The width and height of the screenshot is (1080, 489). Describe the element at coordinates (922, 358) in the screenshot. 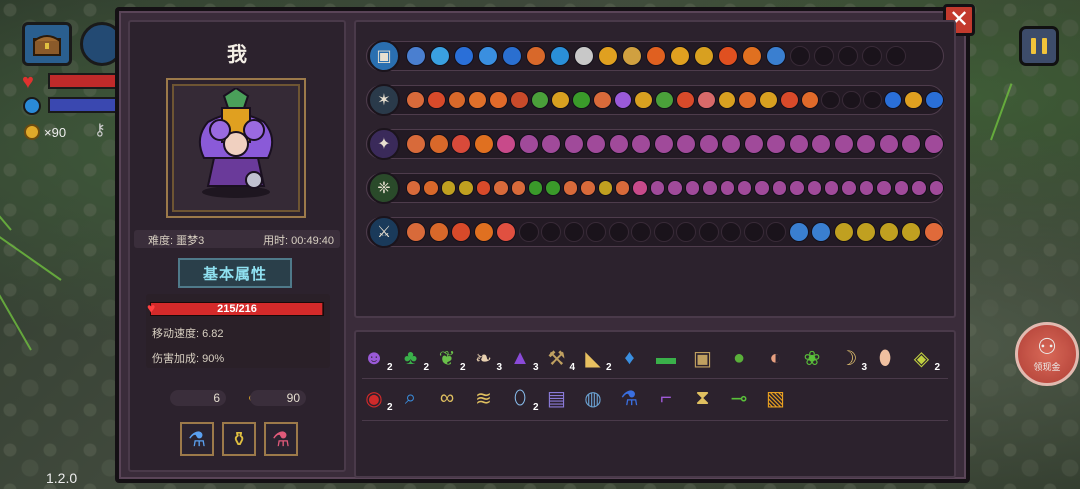

I see `gem-box-icon: ◈` at that location.